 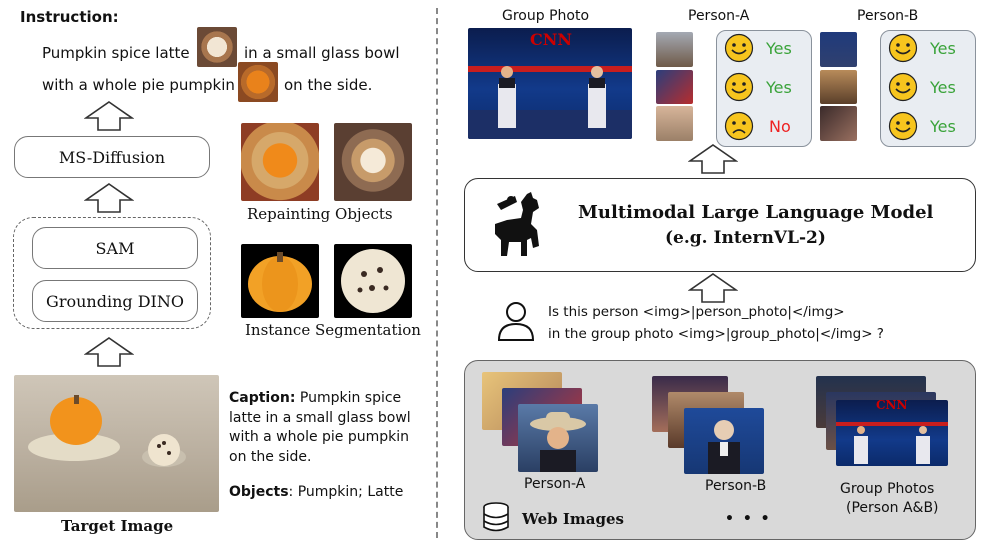 I want to click on grounding-dino-box: Grounding DINO, so click(x=115, y=301).